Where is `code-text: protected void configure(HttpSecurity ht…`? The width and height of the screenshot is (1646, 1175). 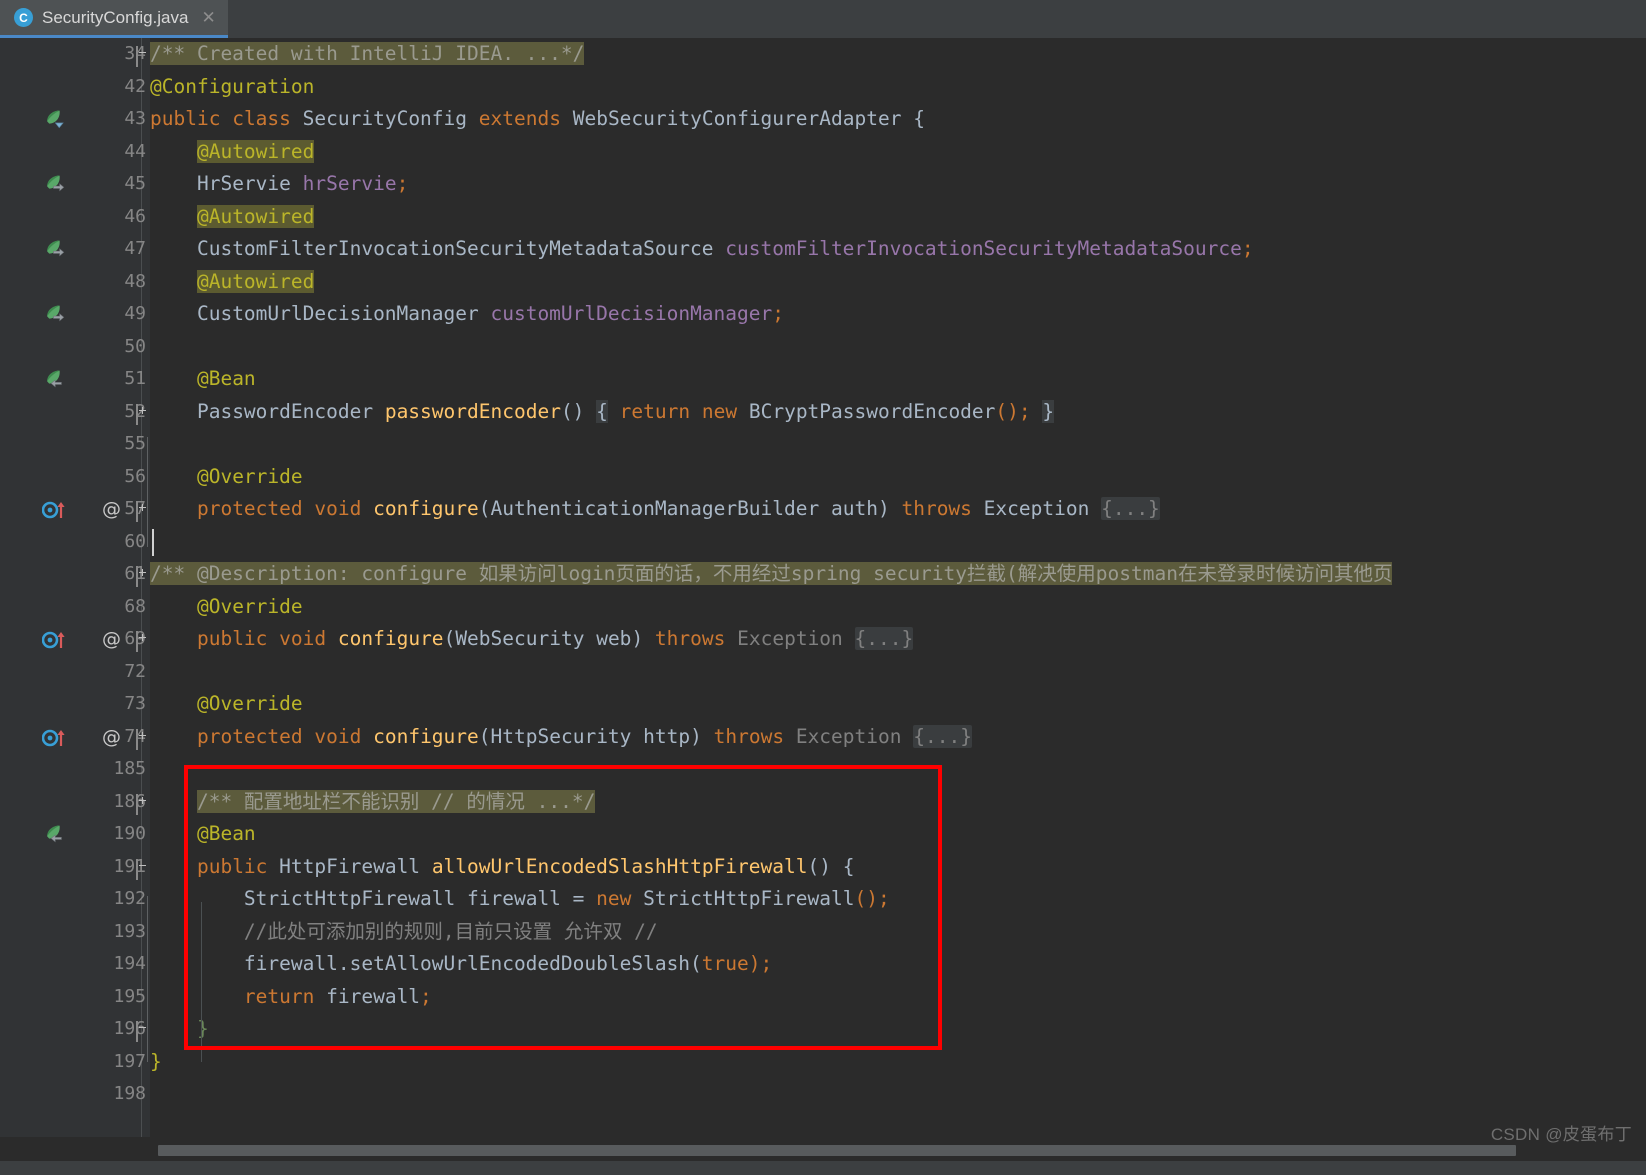 code-text: protected void configure(HttpSecurity ht… is located at coordinates (584, 736).